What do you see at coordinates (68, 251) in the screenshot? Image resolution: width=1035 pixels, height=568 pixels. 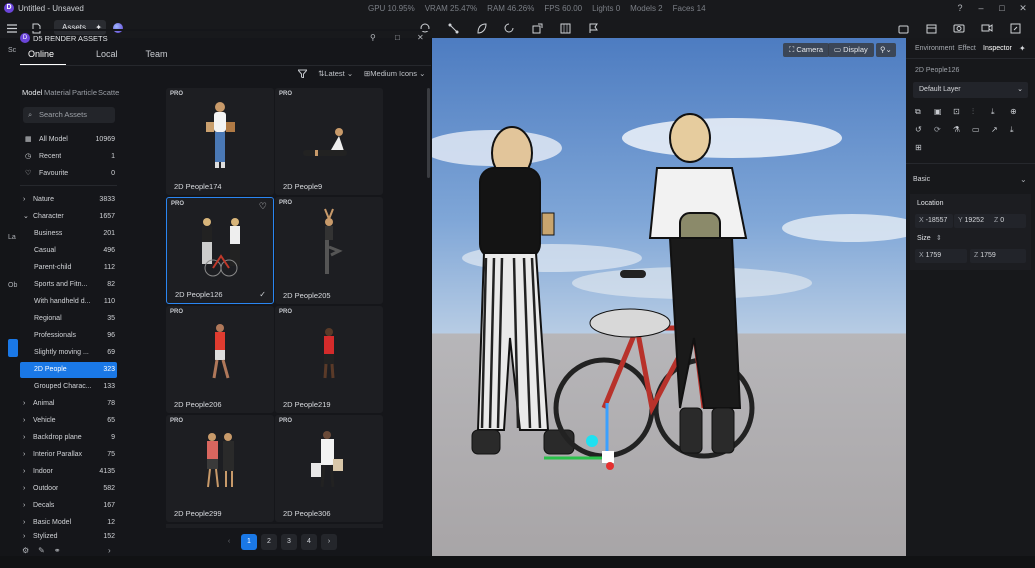 I see `subcategory-casual: Casual 496` at bounding box center [68, 251].